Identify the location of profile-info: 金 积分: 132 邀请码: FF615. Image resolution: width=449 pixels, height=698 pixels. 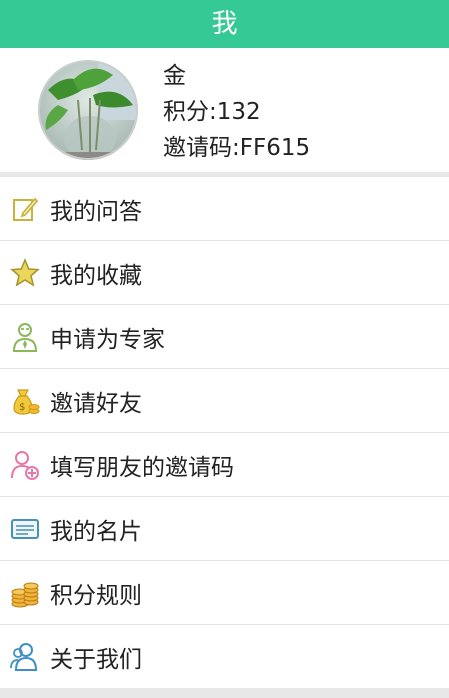
(236, 112).